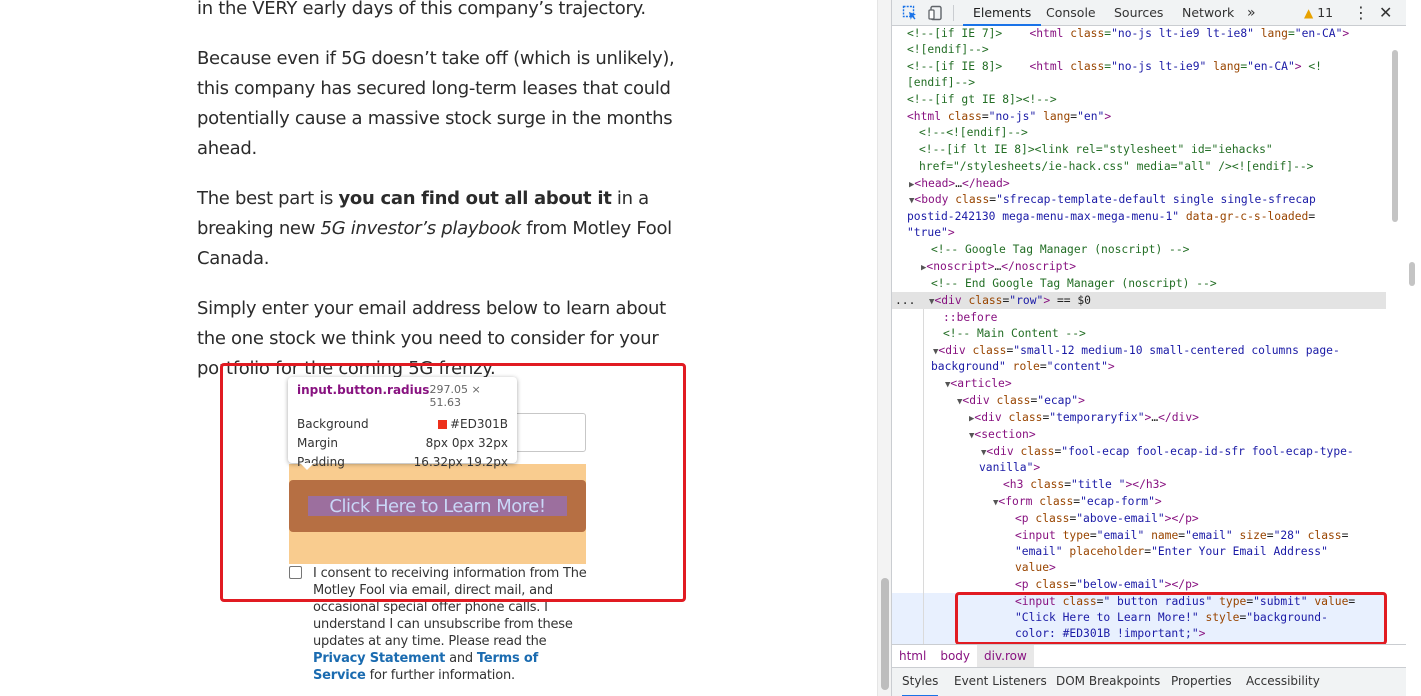 The height and width of the screenshot is (696, 1421). Describe the element at coordinates (421, 228) in the screenshot. I see `italic-text: 5G investor’s playbook` at that location.